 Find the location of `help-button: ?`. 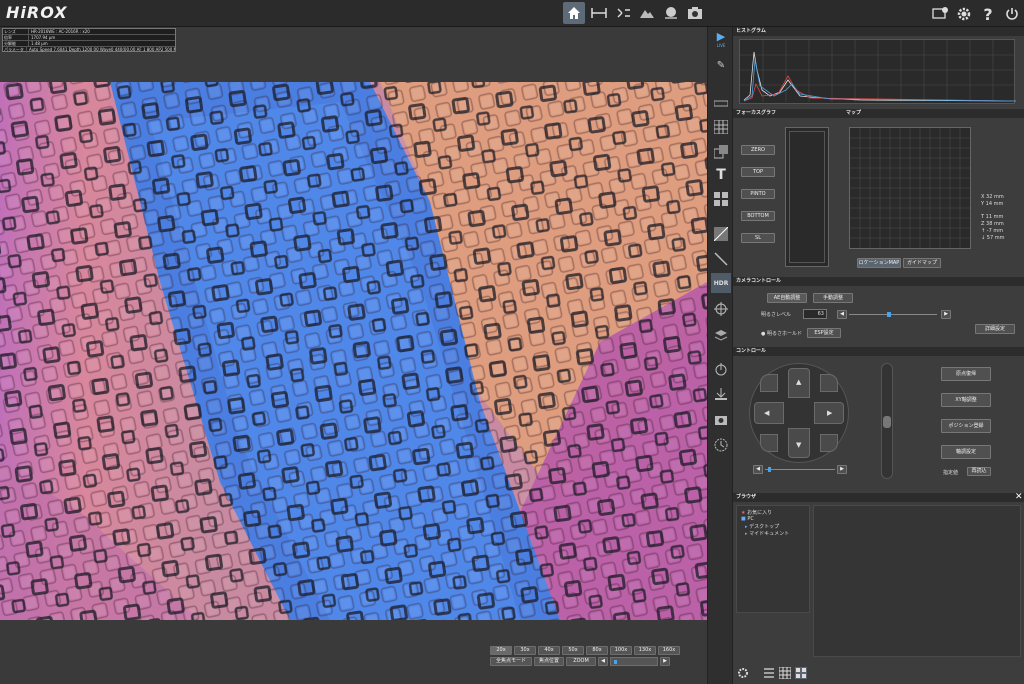

help-button: ? is located at coordinates (988, 14).